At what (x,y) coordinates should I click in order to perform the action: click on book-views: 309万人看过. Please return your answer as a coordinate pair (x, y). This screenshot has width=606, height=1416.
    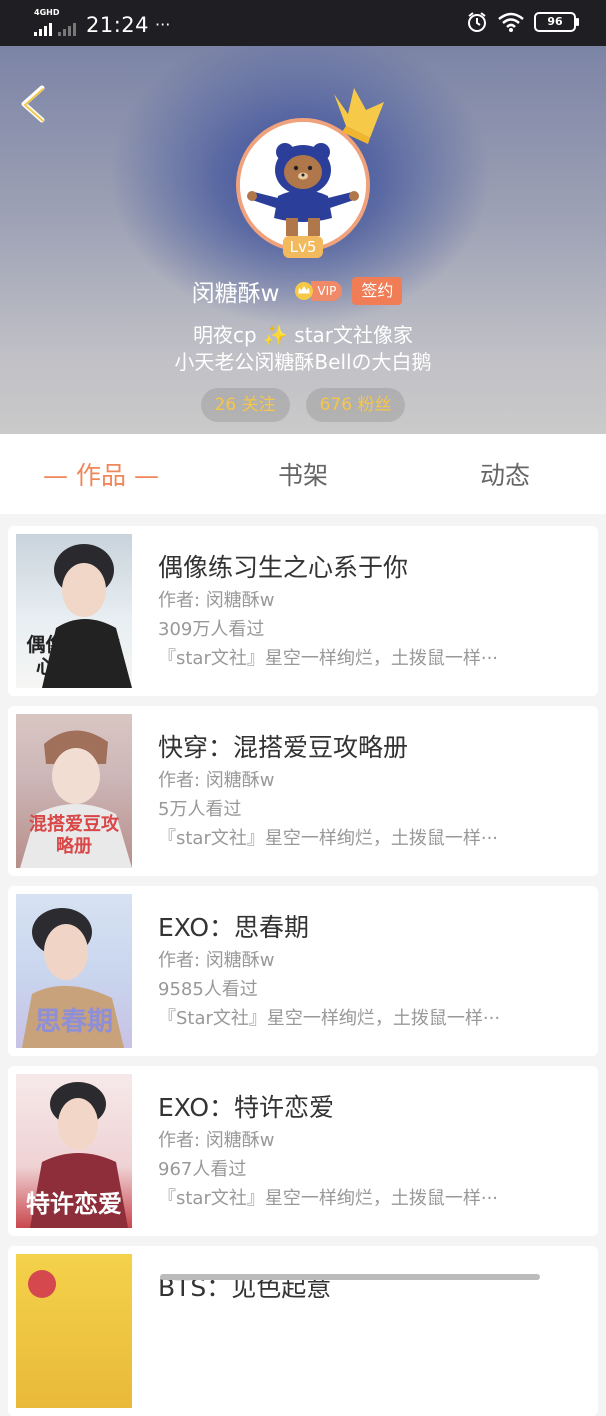
    Looking at the image, I should click on (211, 629).